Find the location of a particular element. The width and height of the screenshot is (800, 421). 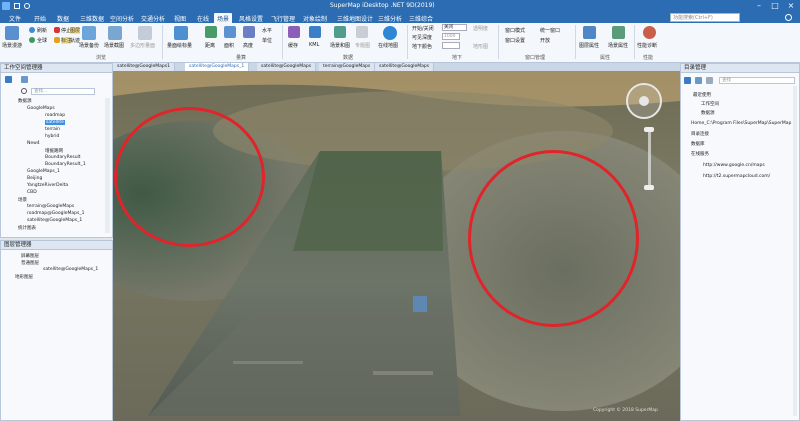

thematic-map-icon is located at coordinates (362, 32).